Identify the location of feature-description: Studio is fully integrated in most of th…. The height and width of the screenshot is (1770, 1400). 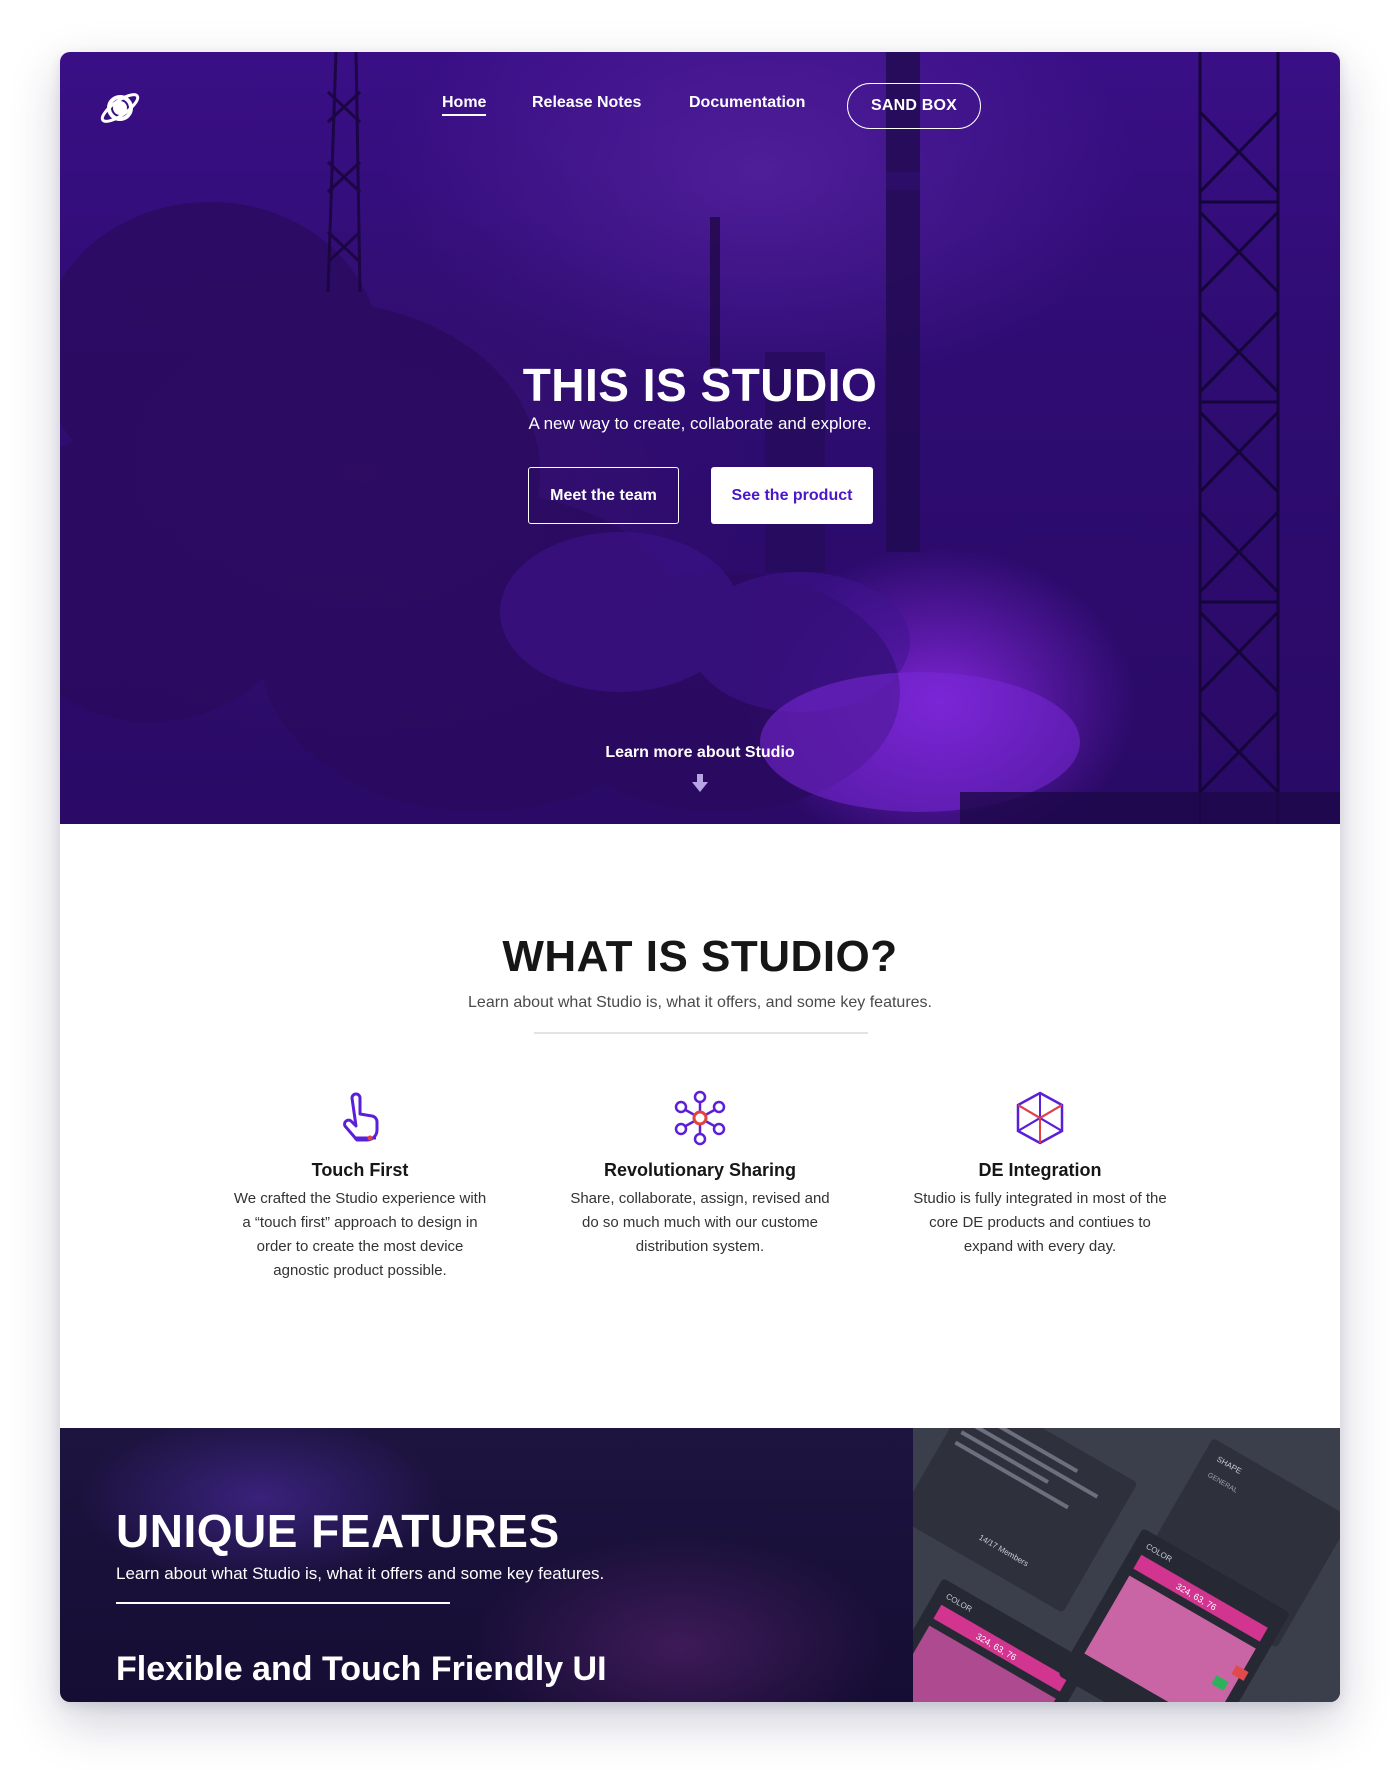
(1040, 1222).